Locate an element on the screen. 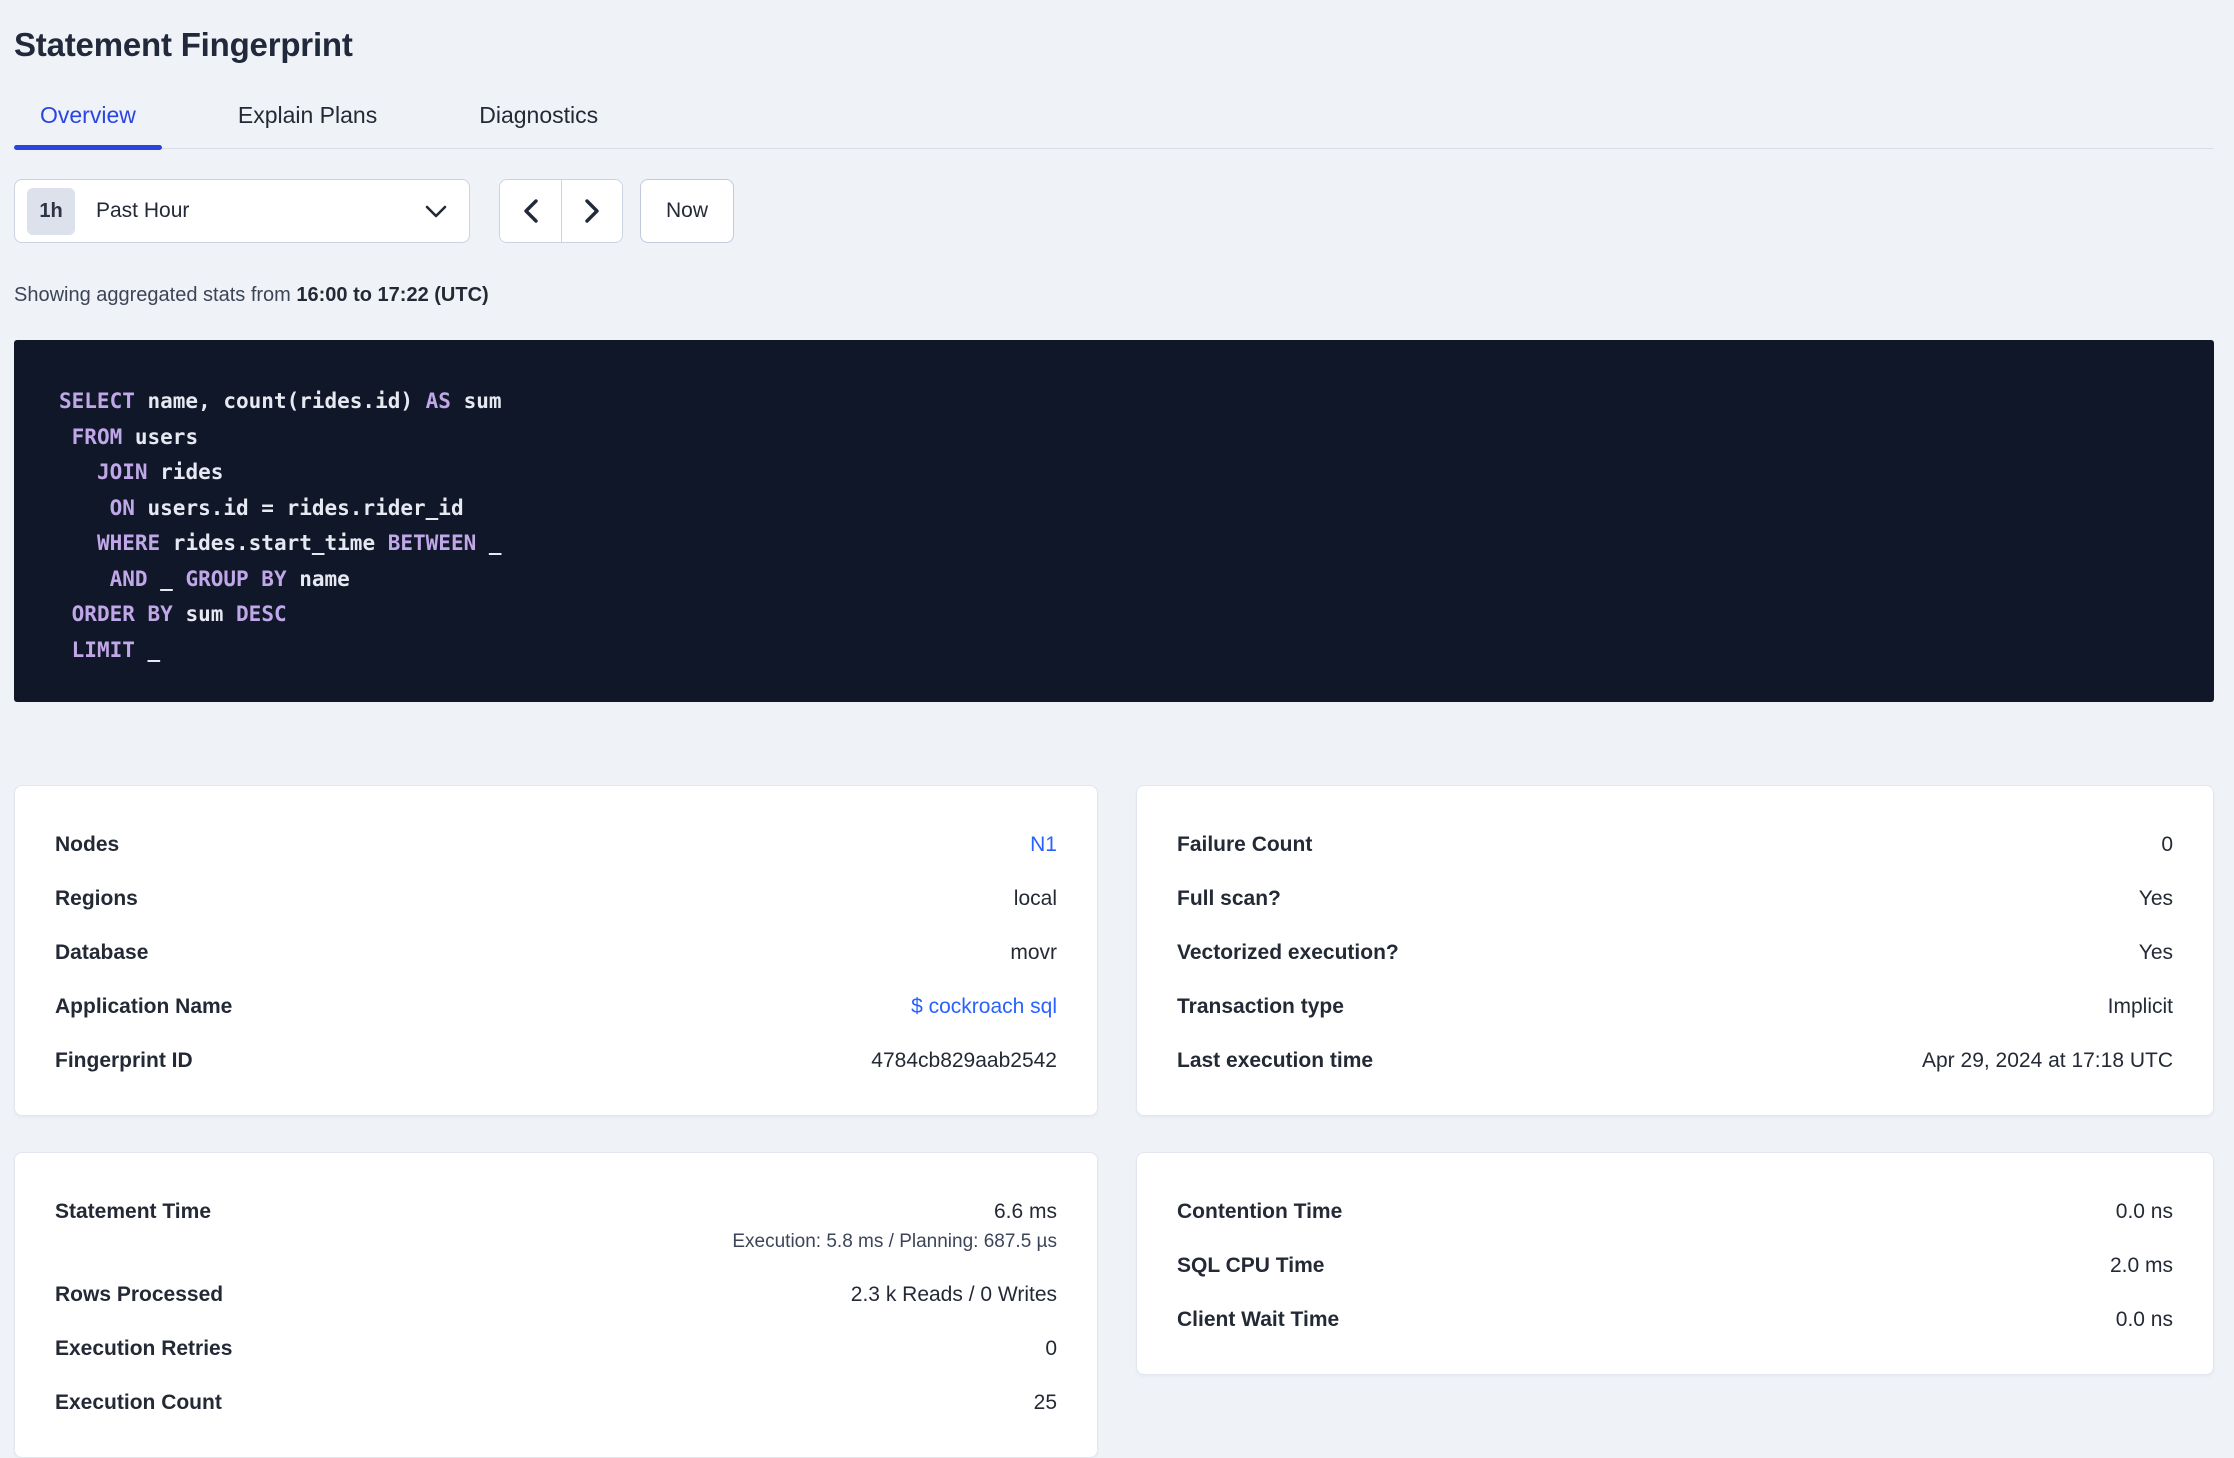 The height and width of the screenshot is (1458, 2234). sql-text: sum is located at coordinates (476, 401).